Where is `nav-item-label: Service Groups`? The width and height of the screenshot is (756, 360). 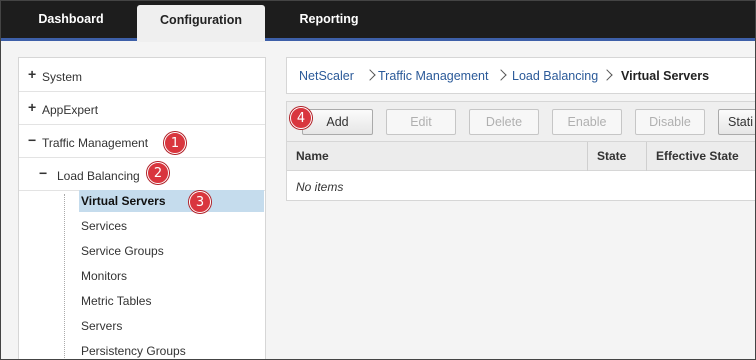
nav-item-label: Service Groups is located at coordinates (122, 251).